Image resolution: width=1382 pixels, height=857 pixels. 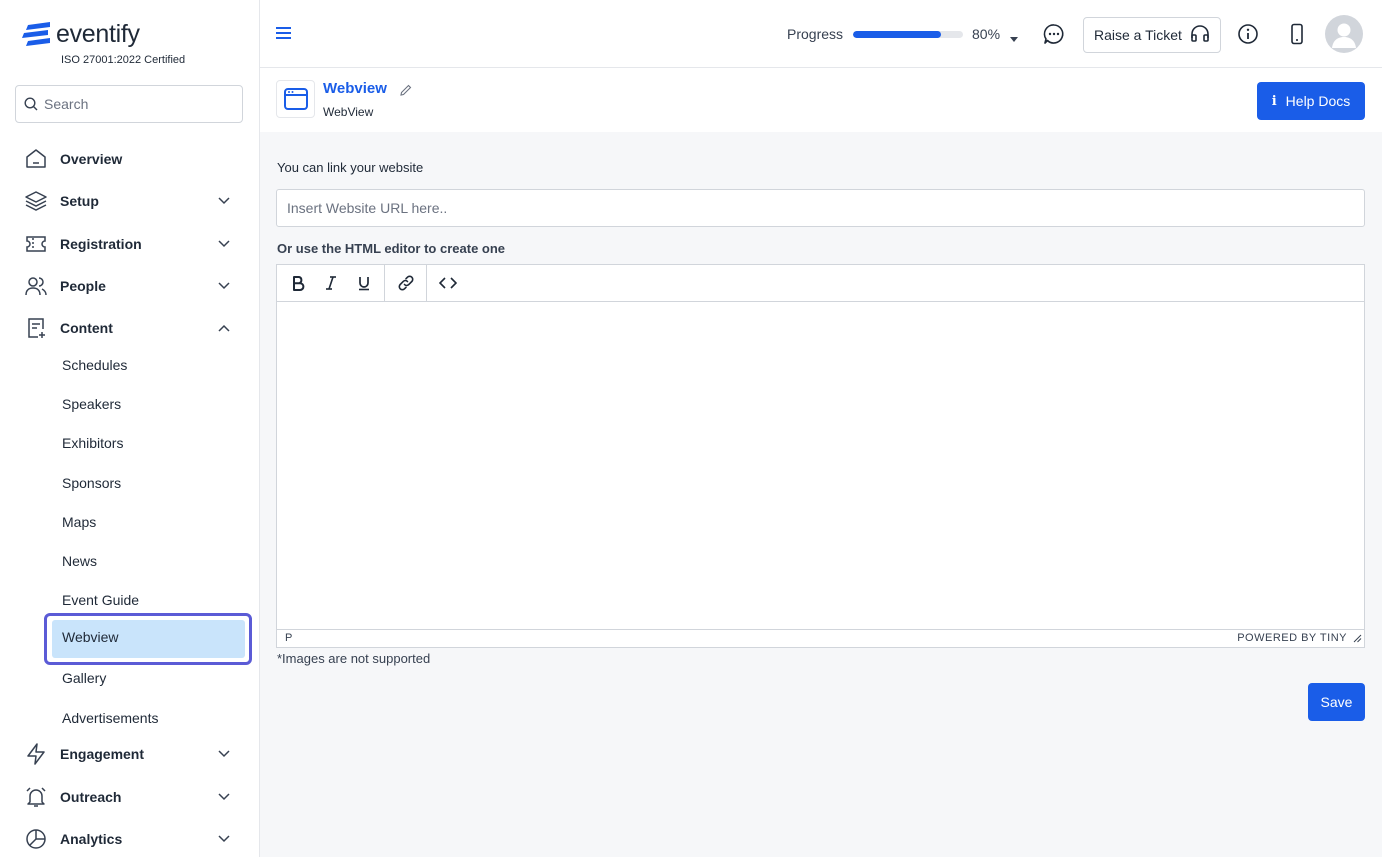 I want to click on document-plus-icon, so click(x=36, y=328).